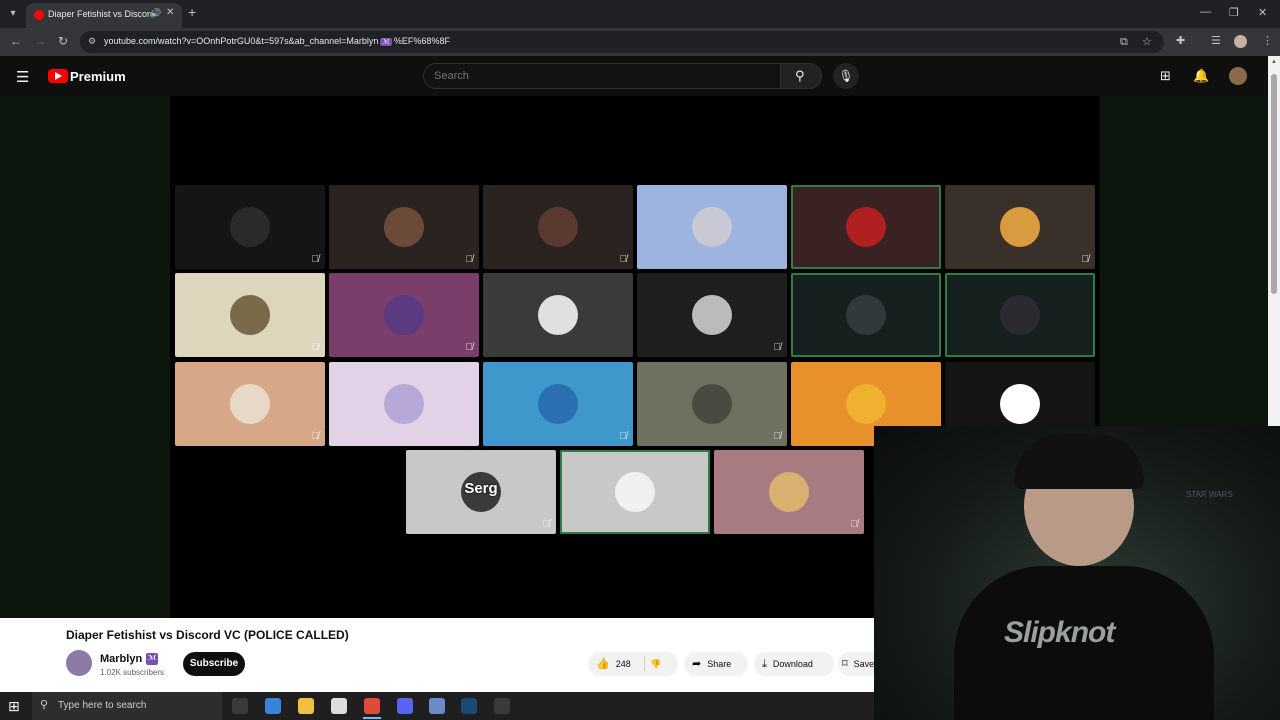  What do you see at coordinates (1059, 632) in the screenshot?
I see `shirt-print-text: Slipknot` at bounding box center [1059, 632].